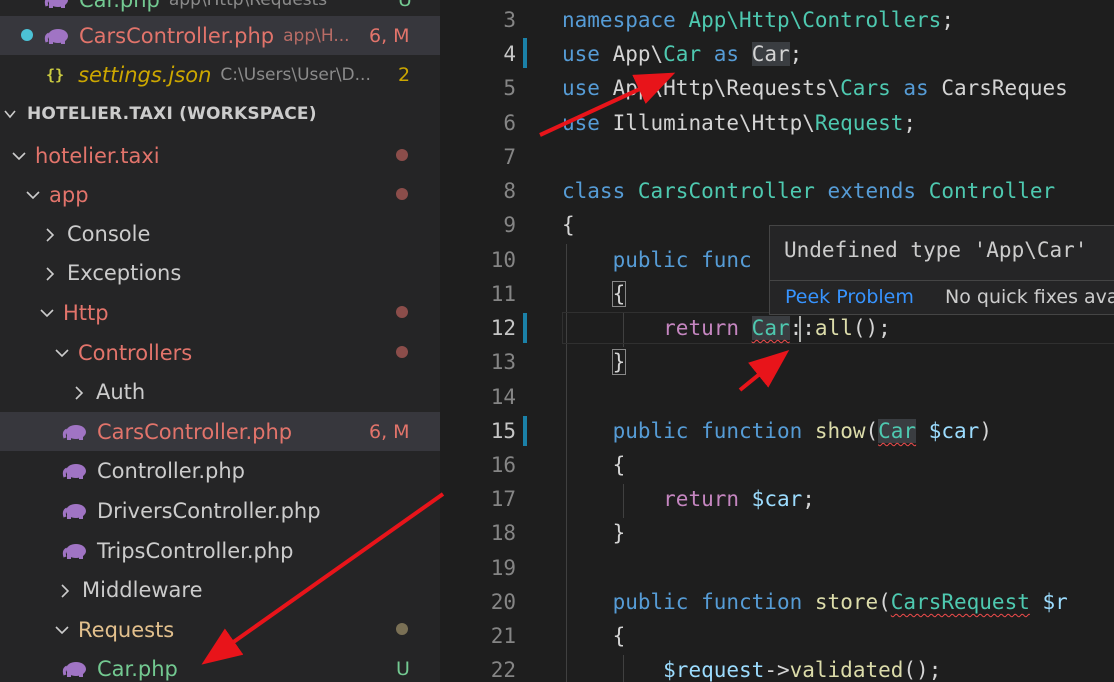 Image resolution: width=1114 pixels, height=682 pixels. I want to click on code-line-15: public function show(Car $car), so click(802, 431).